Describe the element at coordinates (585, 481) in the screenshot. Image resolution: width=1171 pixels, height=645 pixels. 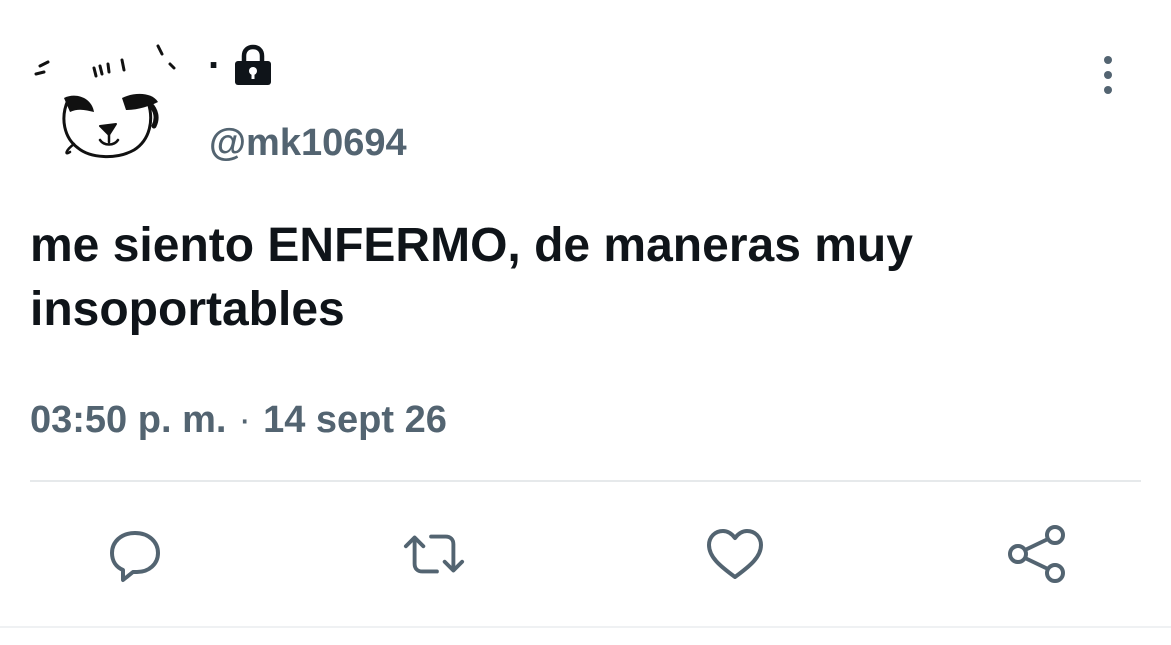
I see `divider` at that location.